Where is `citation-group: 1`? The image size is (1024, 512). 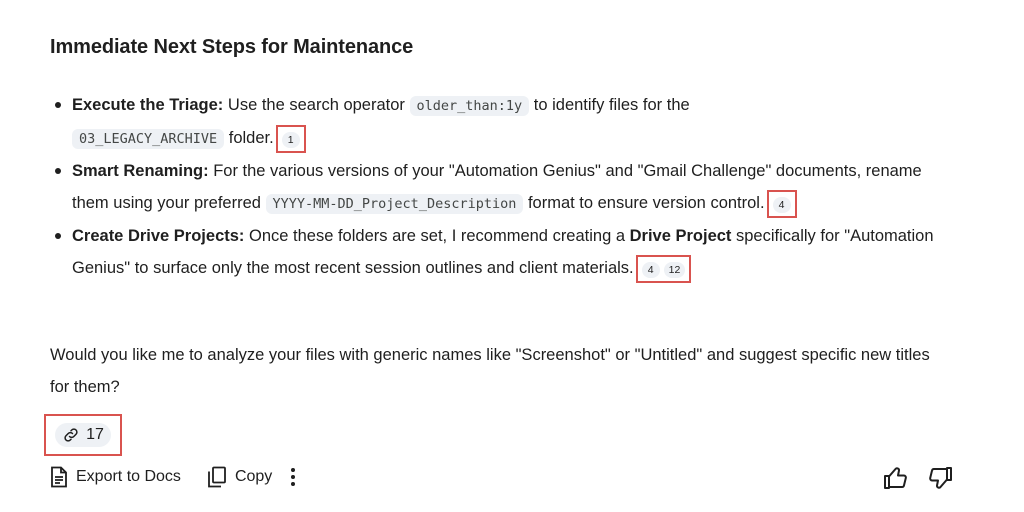
citation-group: 1 is located at coordinates (290, 138).